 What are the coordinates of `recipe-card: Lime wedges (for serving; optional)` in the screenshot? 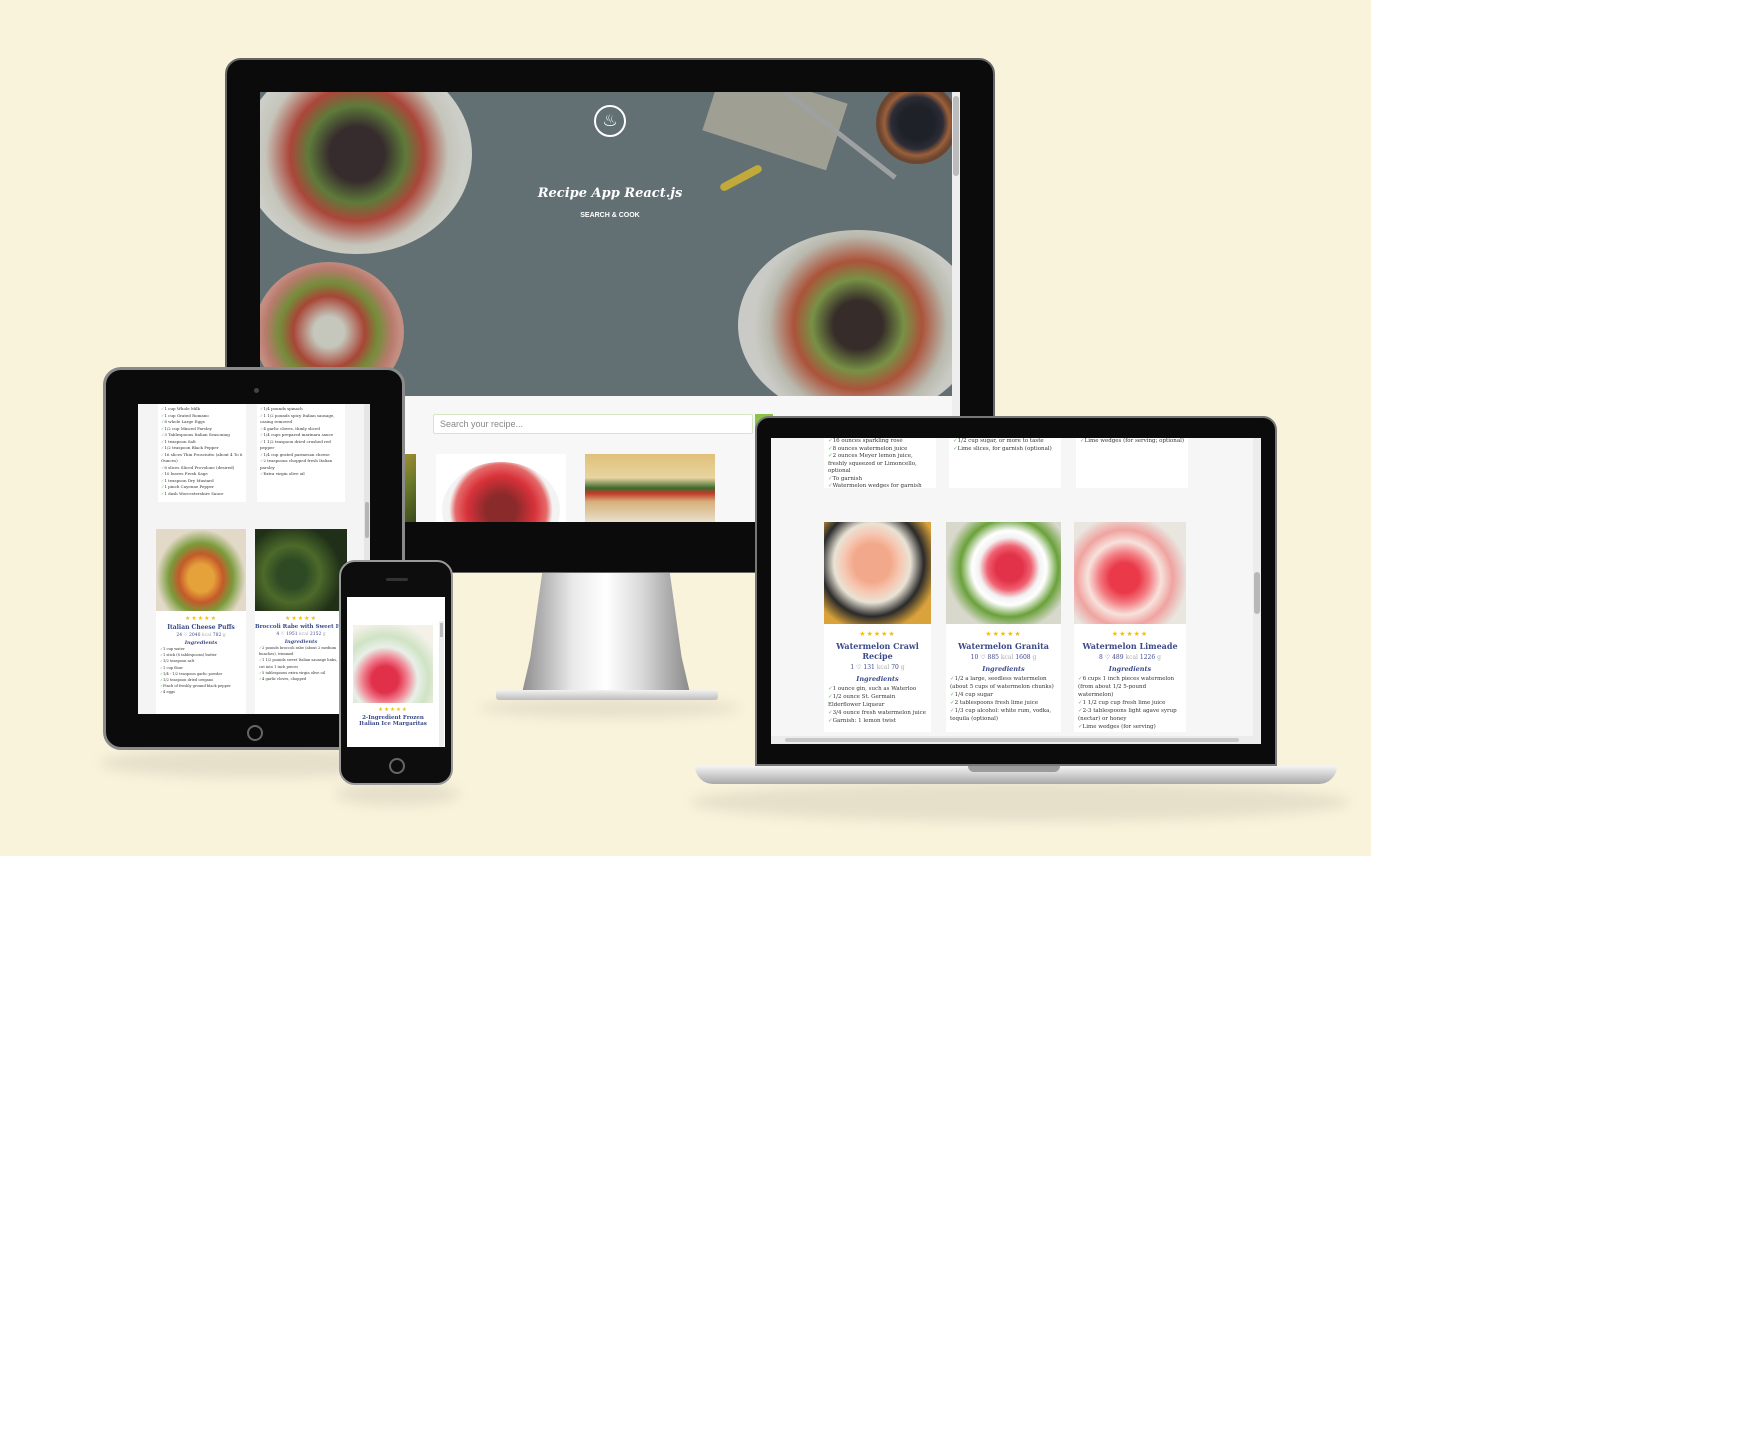 It's located at (1132, 463).